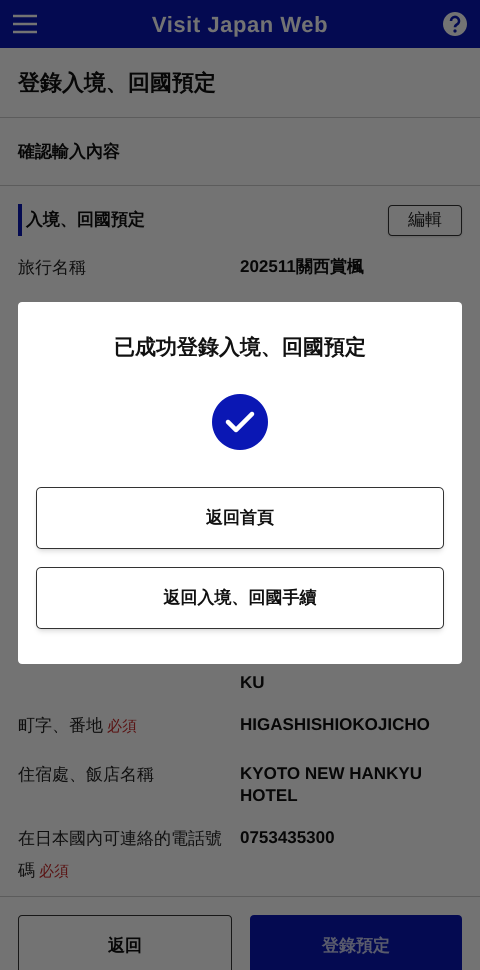 This screenshot has height=970, width=480. I want to click on dialog-button: 返回入境、回國手續, so click(240, 597).